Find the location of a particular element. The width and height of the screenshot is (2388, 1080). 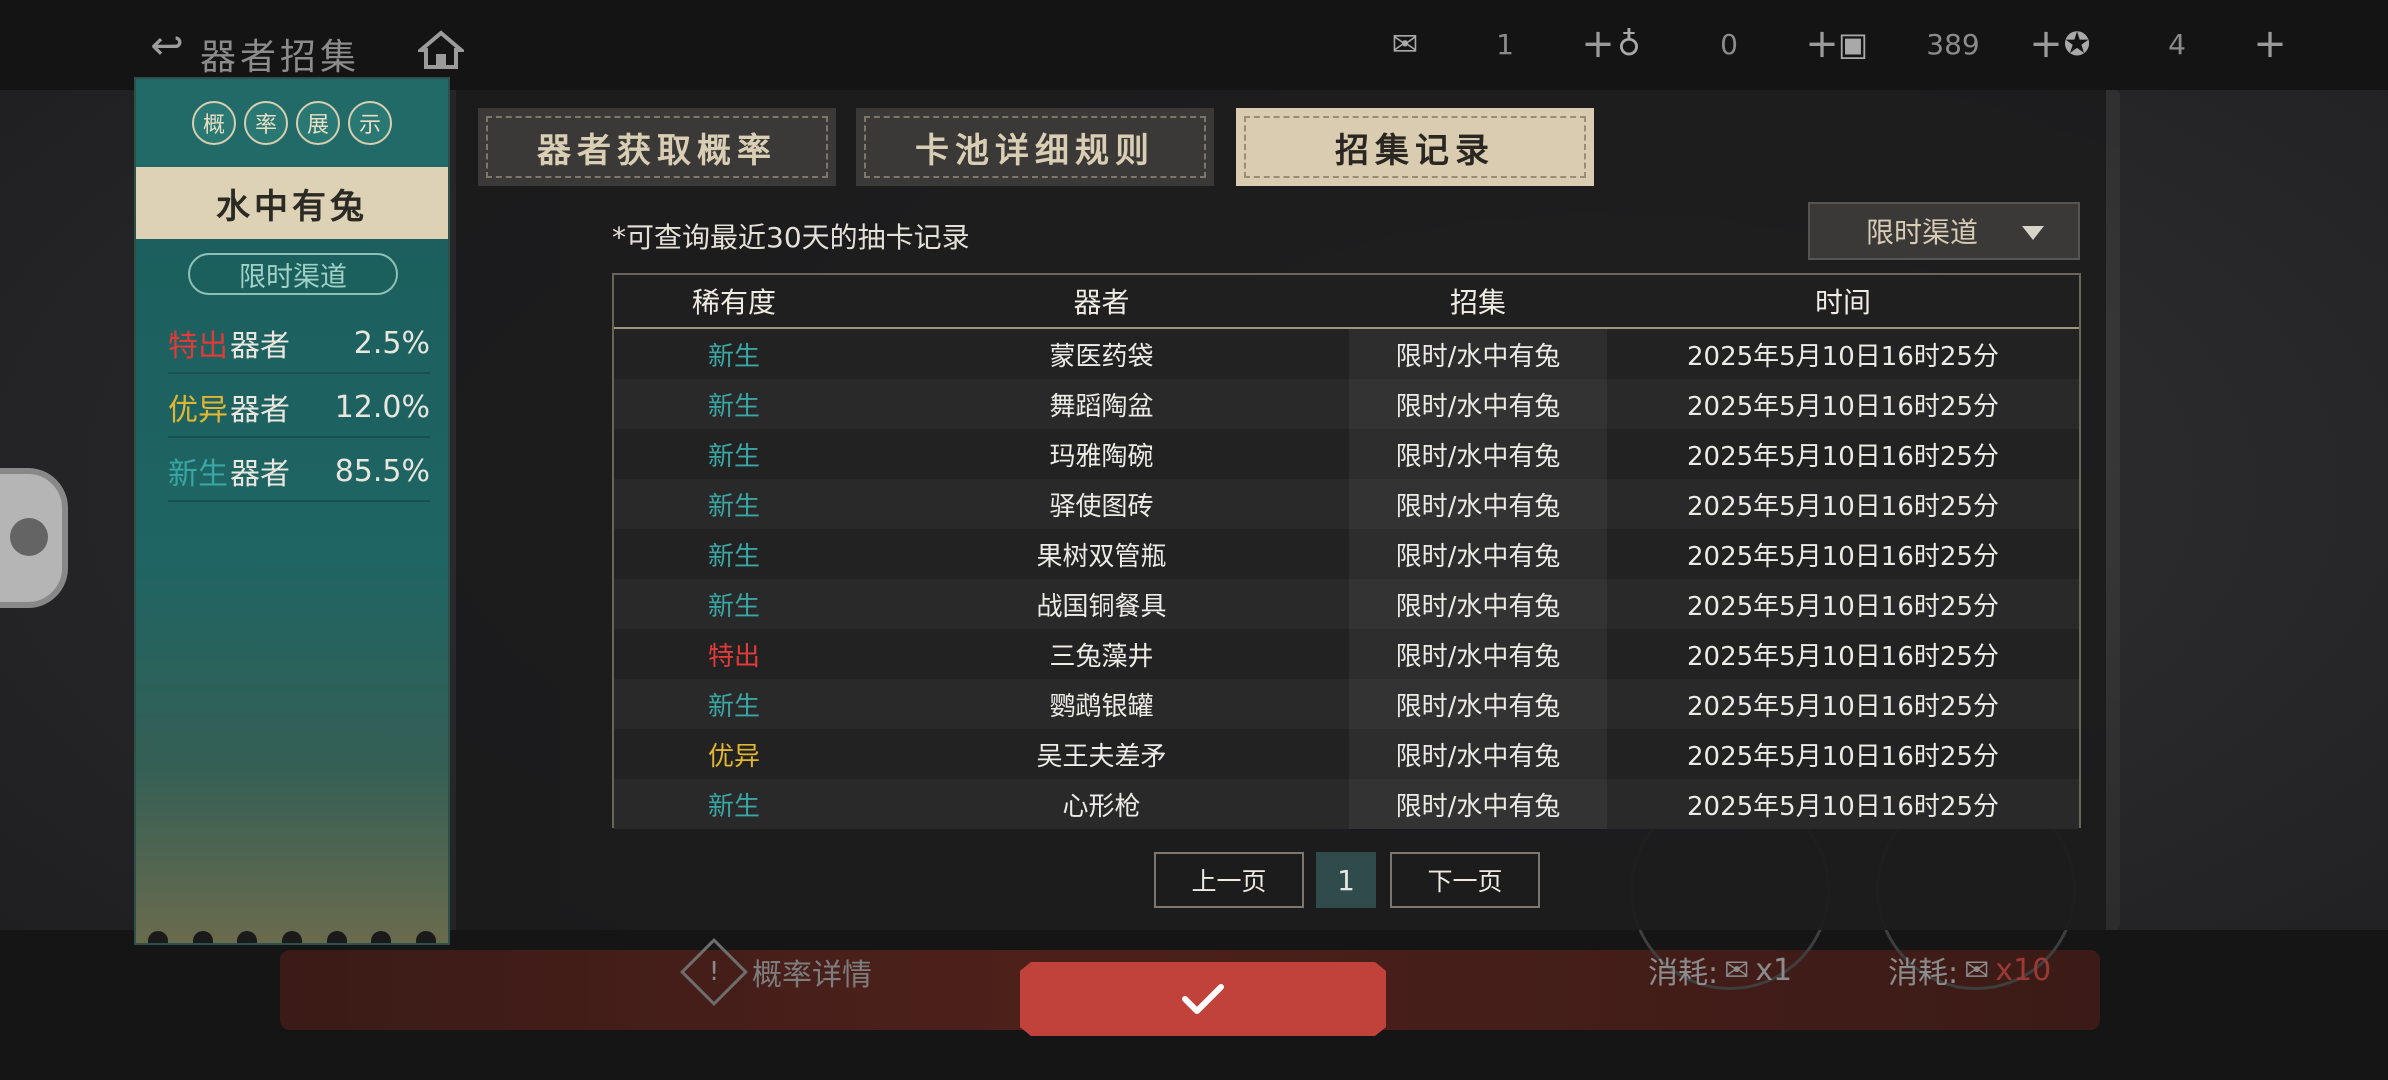

ticket-perforation is located at coordinates (292, 936).